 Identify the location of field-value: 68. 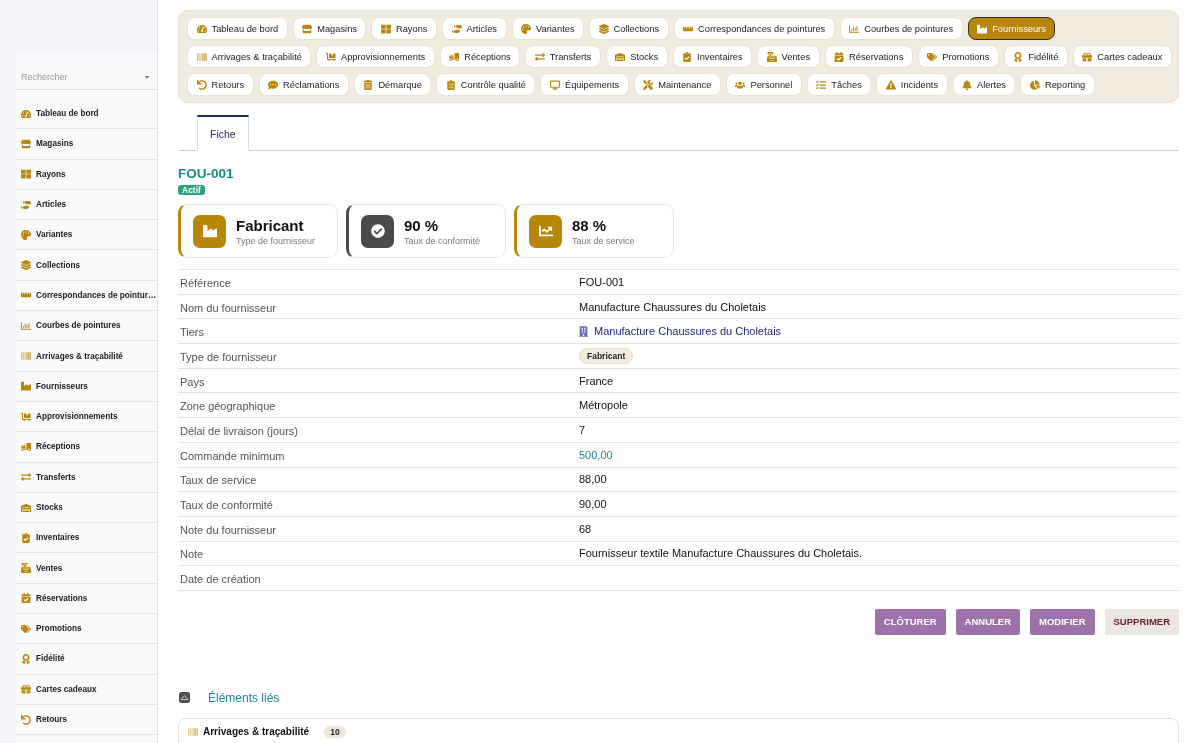
(585, 528).